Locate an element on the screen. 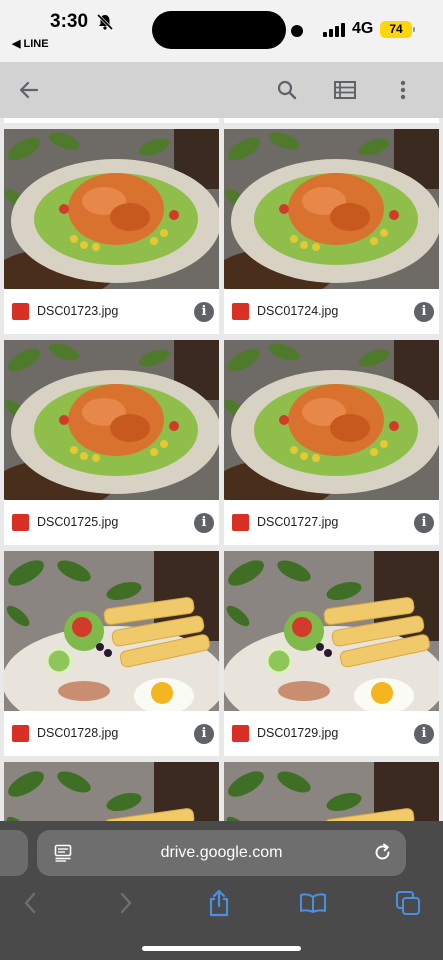 The image size is (443, 960). browser-bottom-bar: drive.google.com is located at coordinates (221, 890).